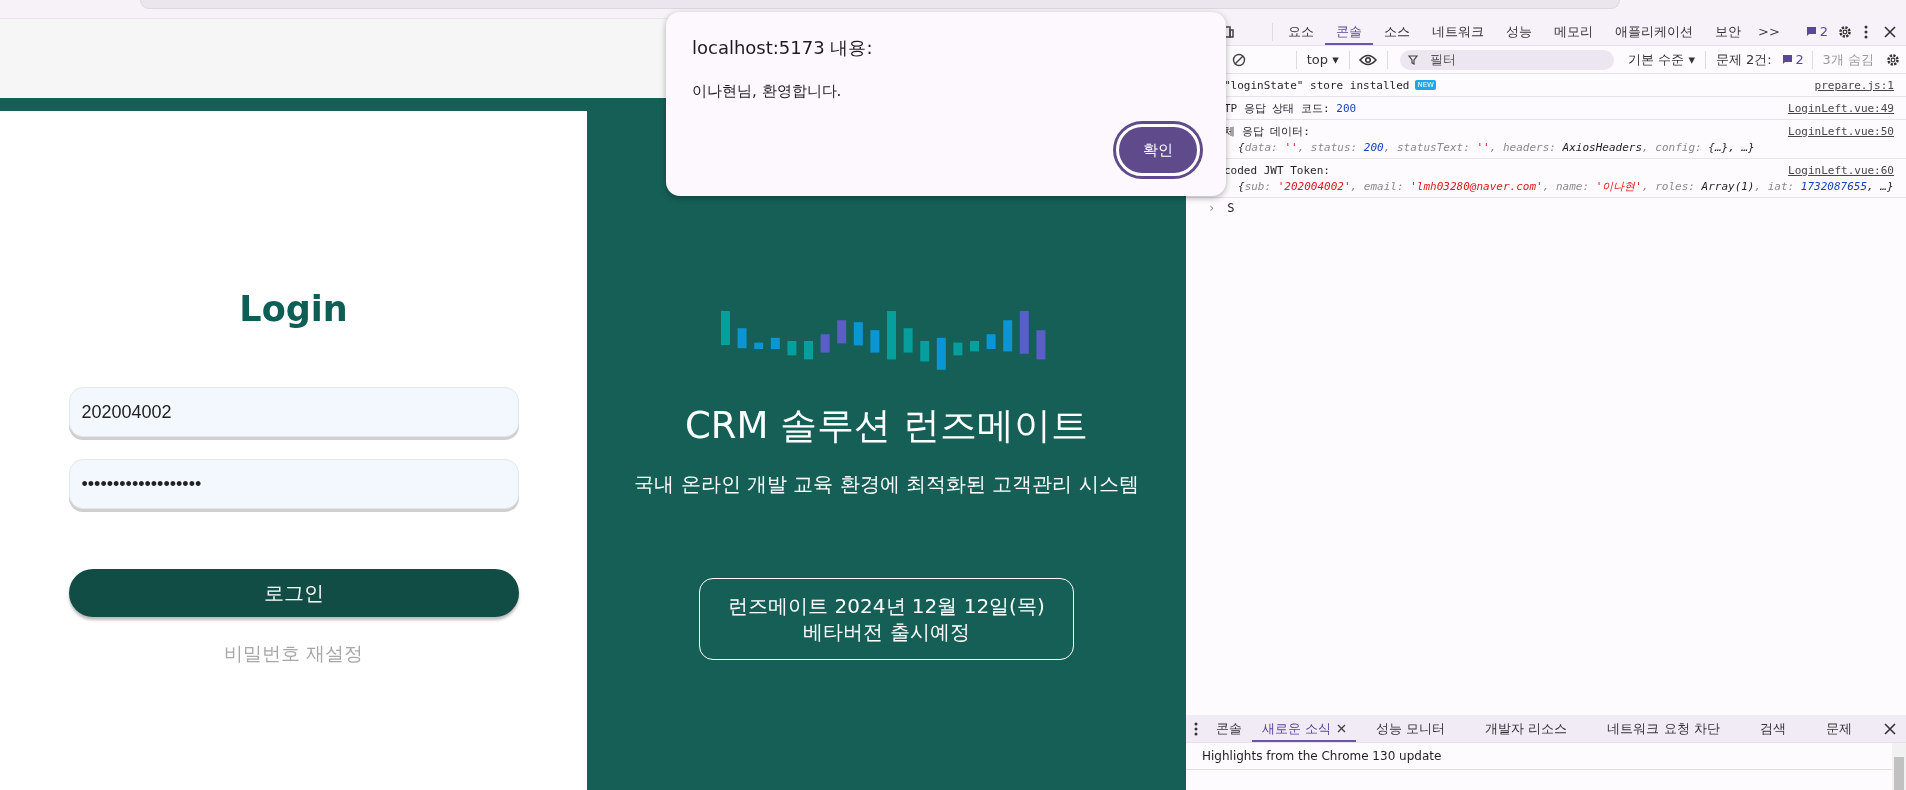  Describe the element at coordinates (1772, 728) in the screenshot. I see `drawer-tab: 검색` at that location.